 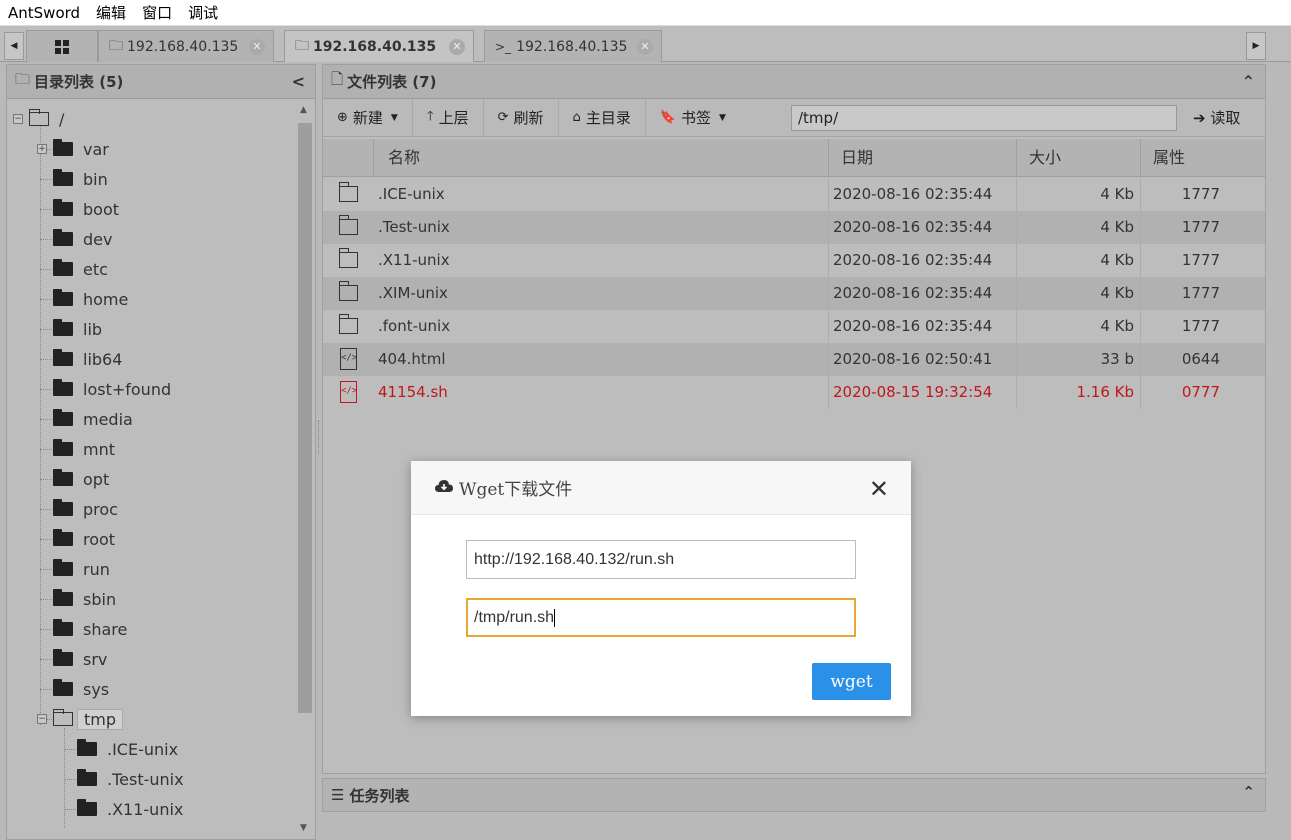 What do you see at coordinates (661, 617) in the screenshot?
I see `save-path-input: /tmp/run.sh` at bounding box center [661, 617].